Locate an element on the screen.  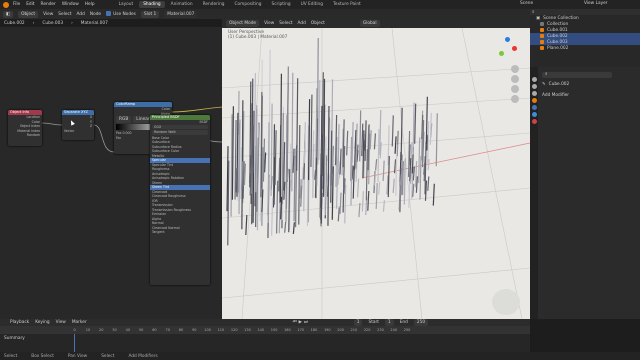
properties-search-input: ⌕ is located at coordinates (577, 75).